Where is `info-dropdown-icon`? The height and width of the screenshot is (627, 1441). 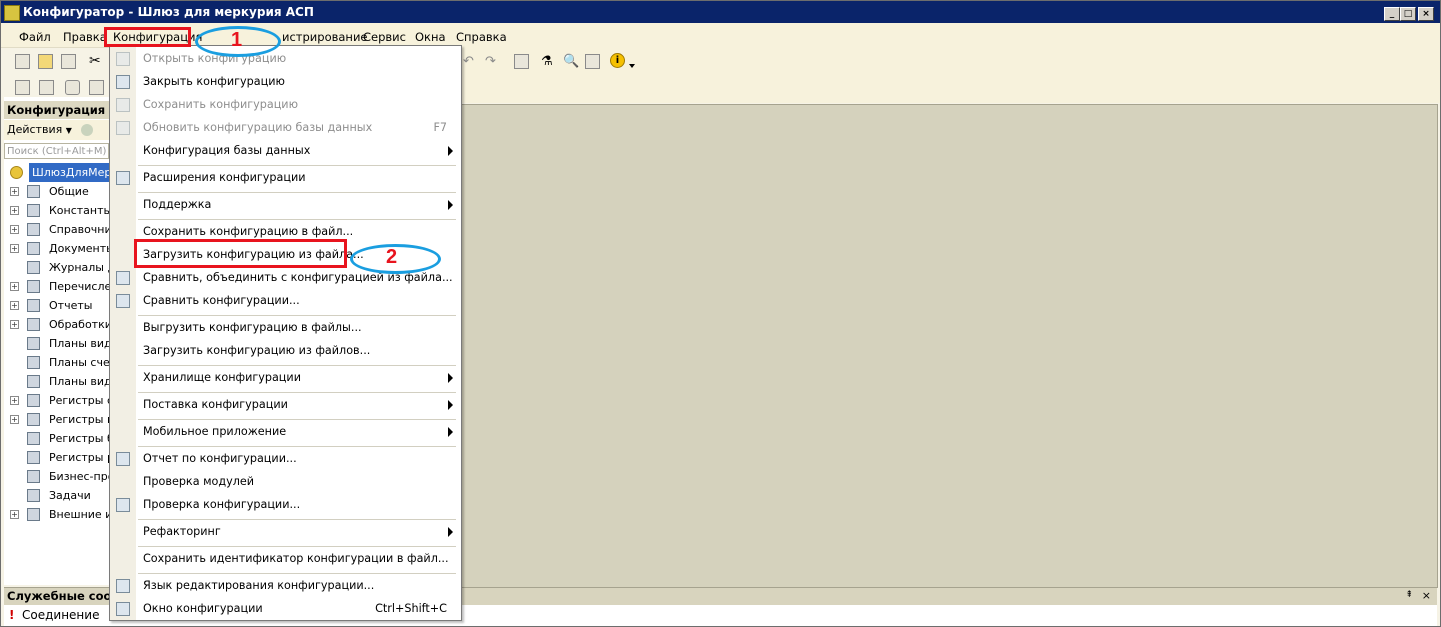
info-dropdown-icon is located at coordinates (632, 66).